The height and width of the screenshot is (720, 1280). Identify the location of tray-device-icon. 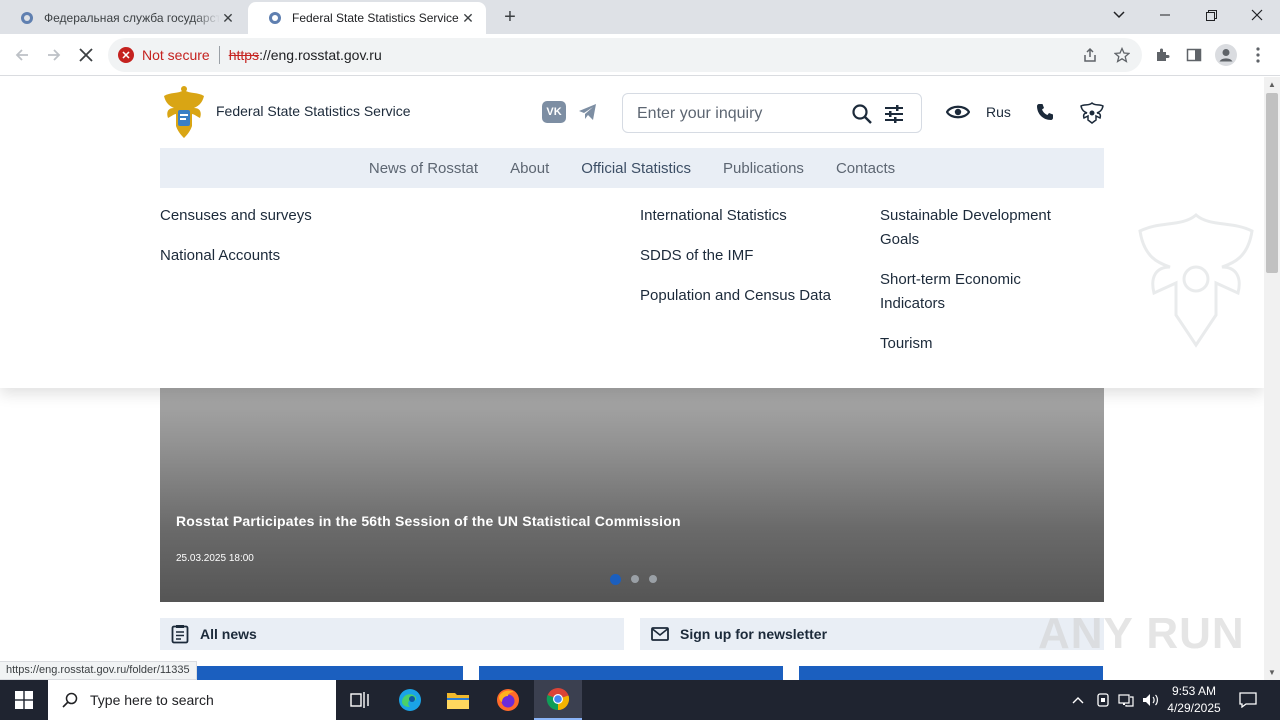
(1103, 700).